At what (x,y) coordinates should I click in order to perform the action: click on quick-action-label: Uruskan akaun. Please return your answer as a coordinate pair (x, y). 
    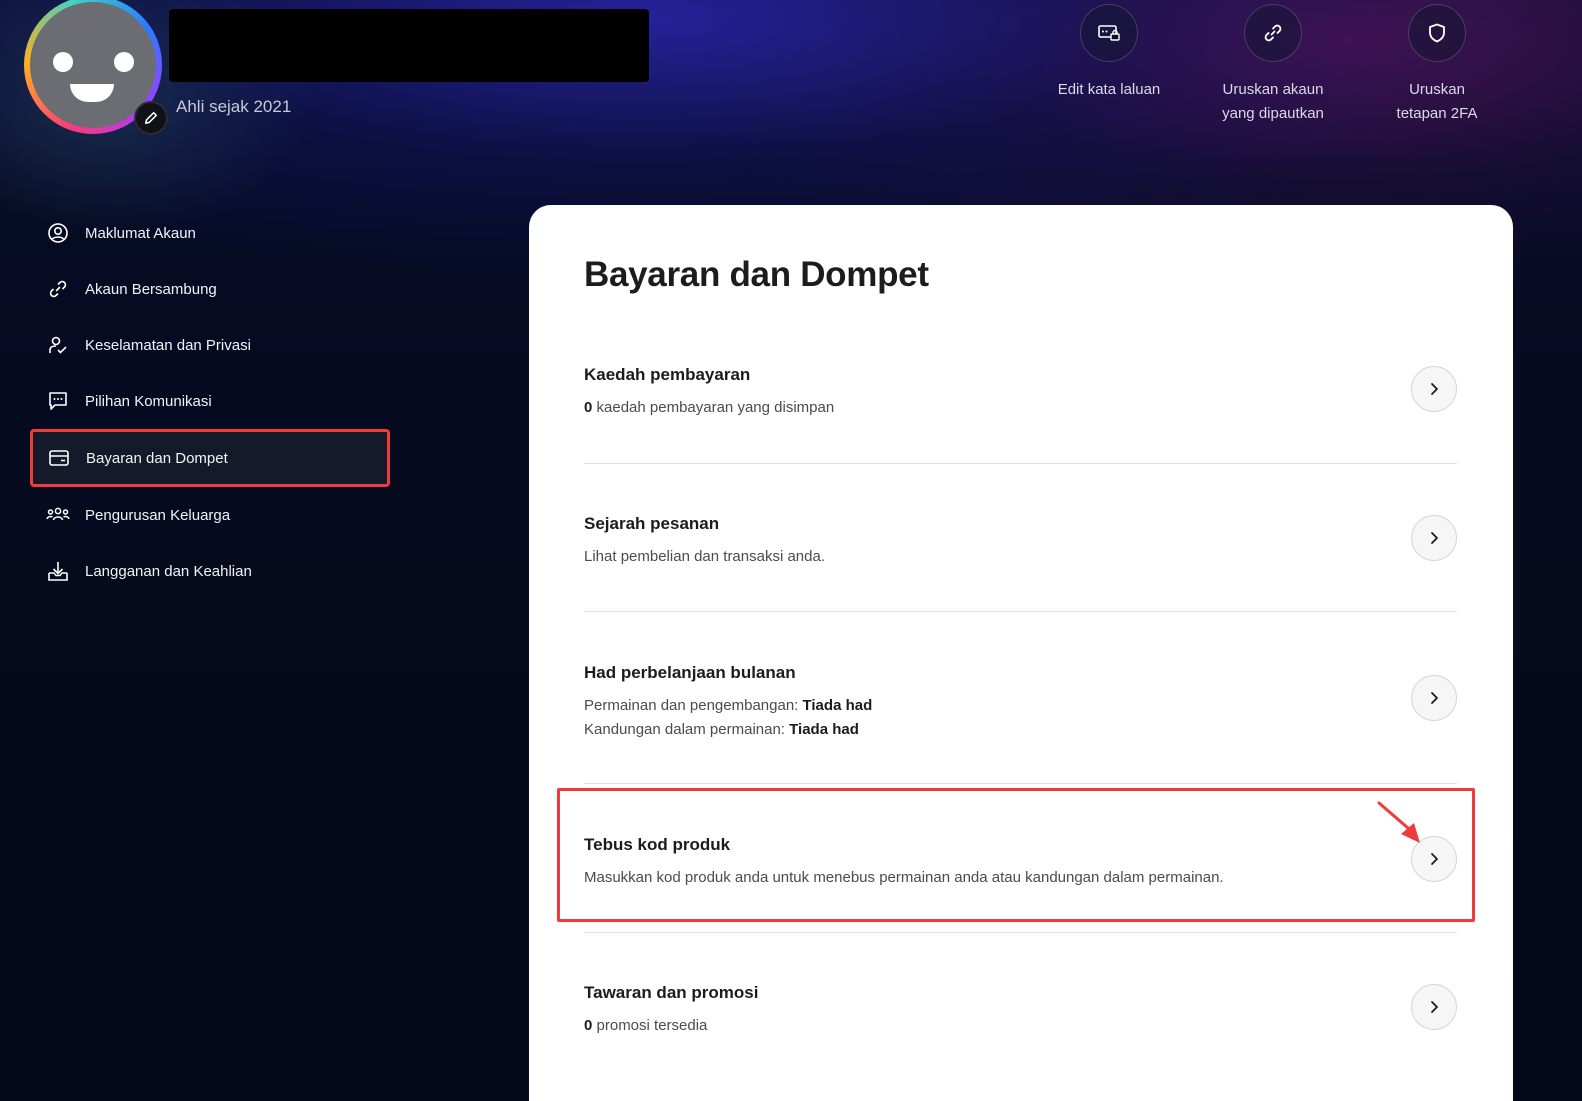
    Looking at the image, I should click on (1273, 89).